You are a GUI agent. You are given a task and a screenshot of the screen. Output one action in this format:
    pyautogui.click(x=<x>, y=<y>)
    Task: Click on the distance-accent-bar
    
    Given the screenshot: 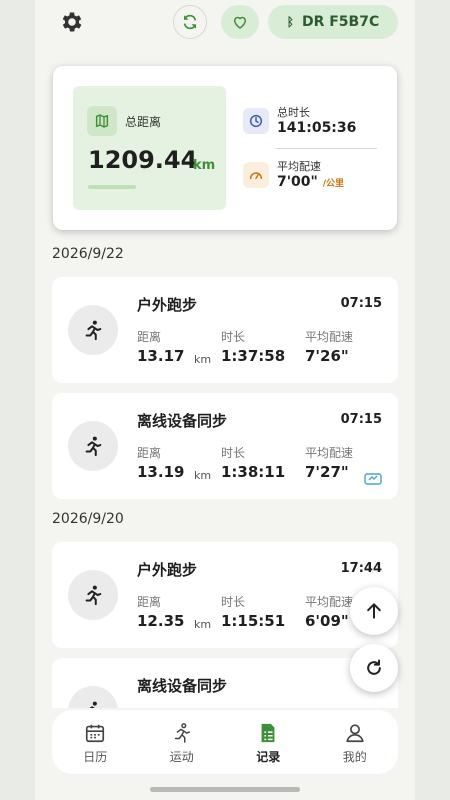 What is the action you would take?
    pyautogui.click(x=112, y=187)
    